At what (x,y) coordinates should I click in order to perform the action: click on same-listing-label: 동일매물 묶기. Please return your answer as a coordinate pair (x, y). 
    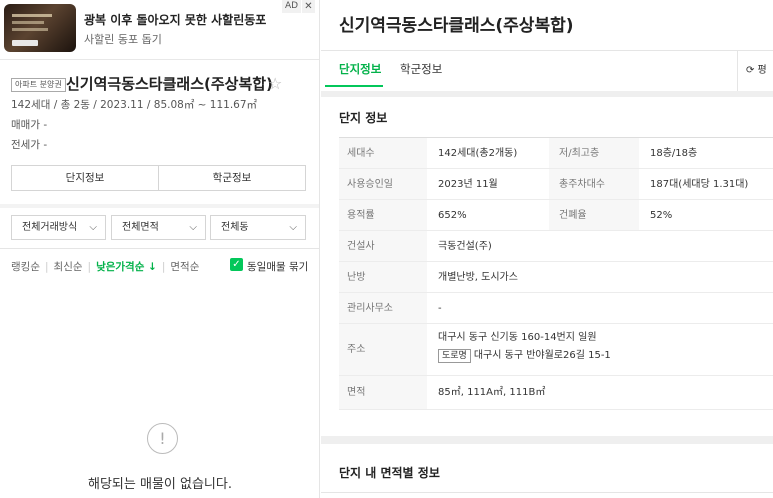
    Looking at the image, I should click on (277, 266).